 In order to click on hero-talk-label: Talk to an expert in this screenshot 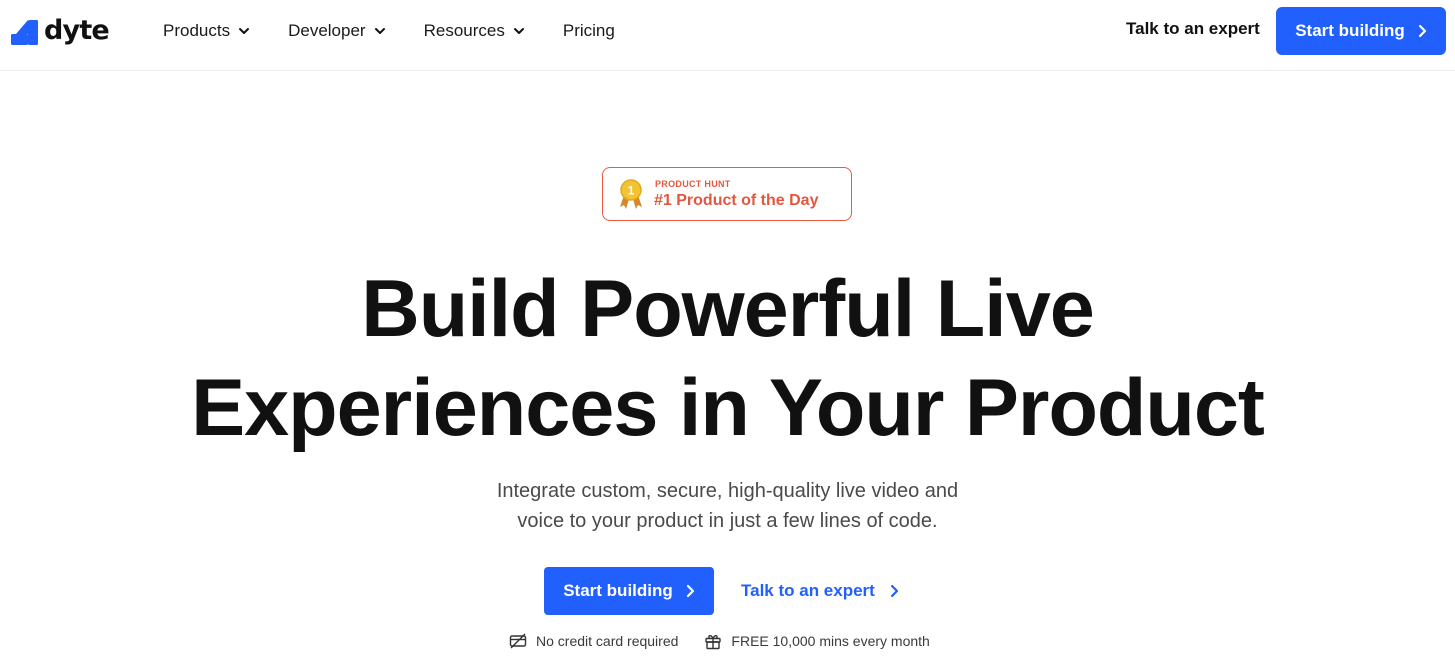, I will do `click(808, 590)`.